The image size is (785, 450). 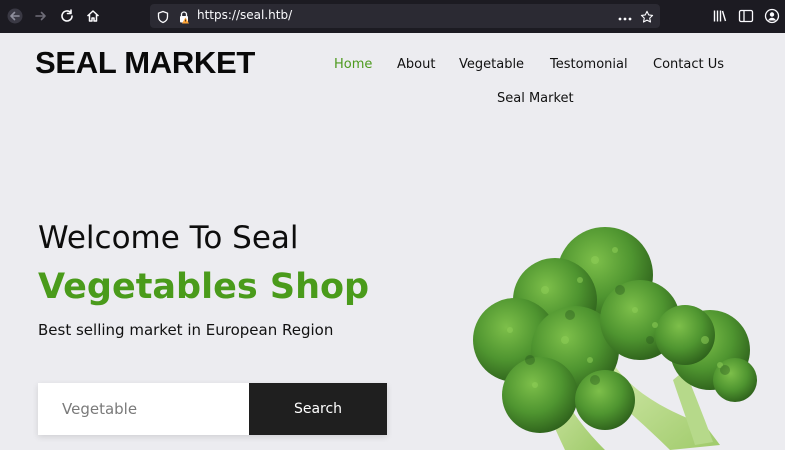 What do you see at coordinates (416, 64) in the screenshot?
I see `nav-about: About` at bounding box center [416, 64].